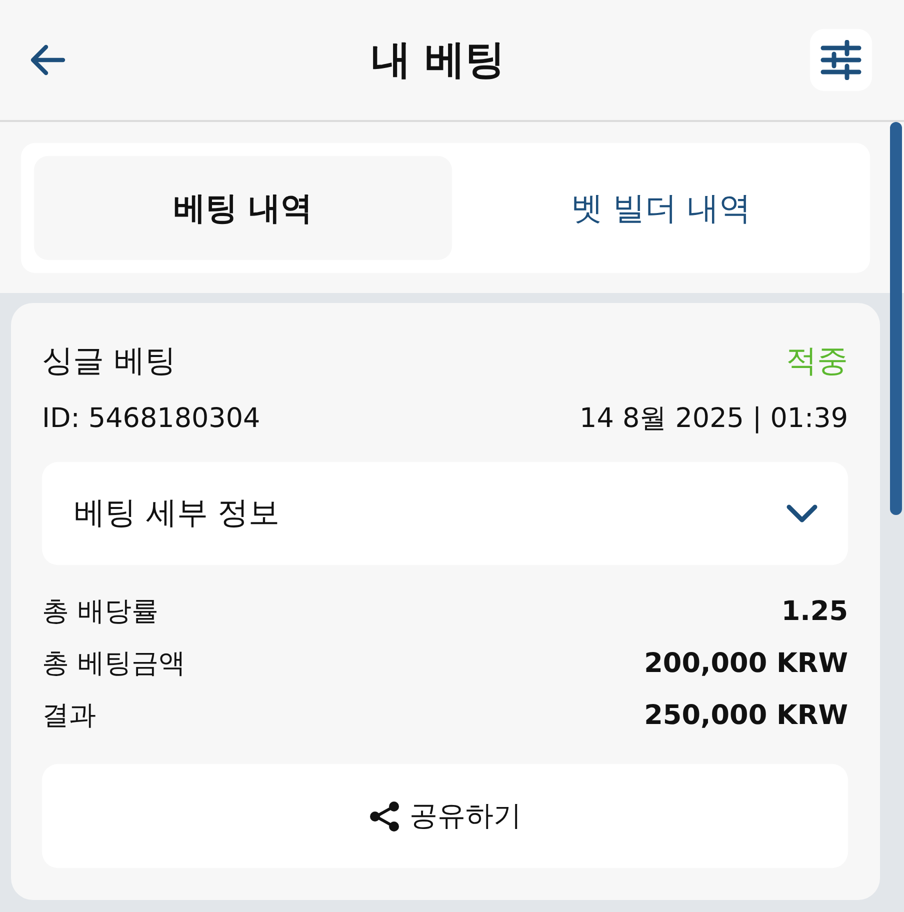 The height and width of the screenshot is (912, 904). I want to click on summary-label: 총 베팅금액, so click(114, 663).